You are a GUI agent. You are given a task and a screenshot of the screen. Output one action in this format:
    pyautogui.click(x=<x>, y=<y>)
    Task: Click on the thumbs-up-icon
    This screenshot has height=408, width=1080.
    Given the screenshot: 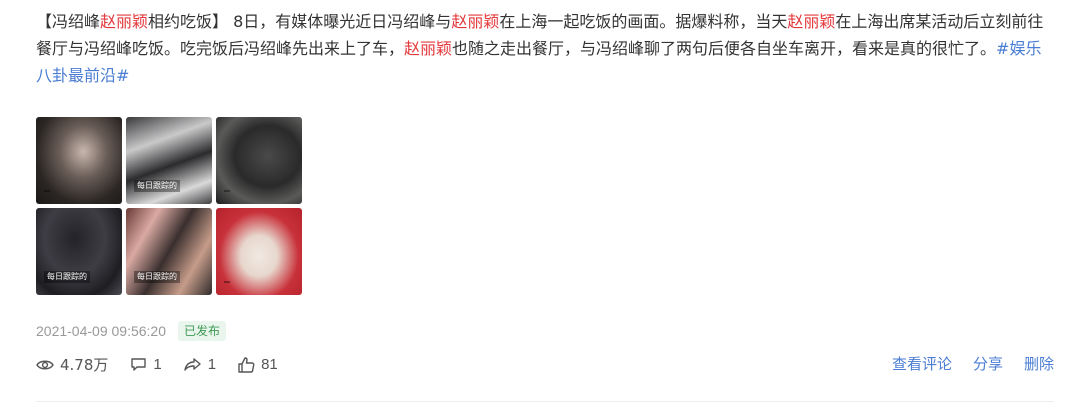 What is the action you would take?
    pyautogui.click(x=246, y=364)
    